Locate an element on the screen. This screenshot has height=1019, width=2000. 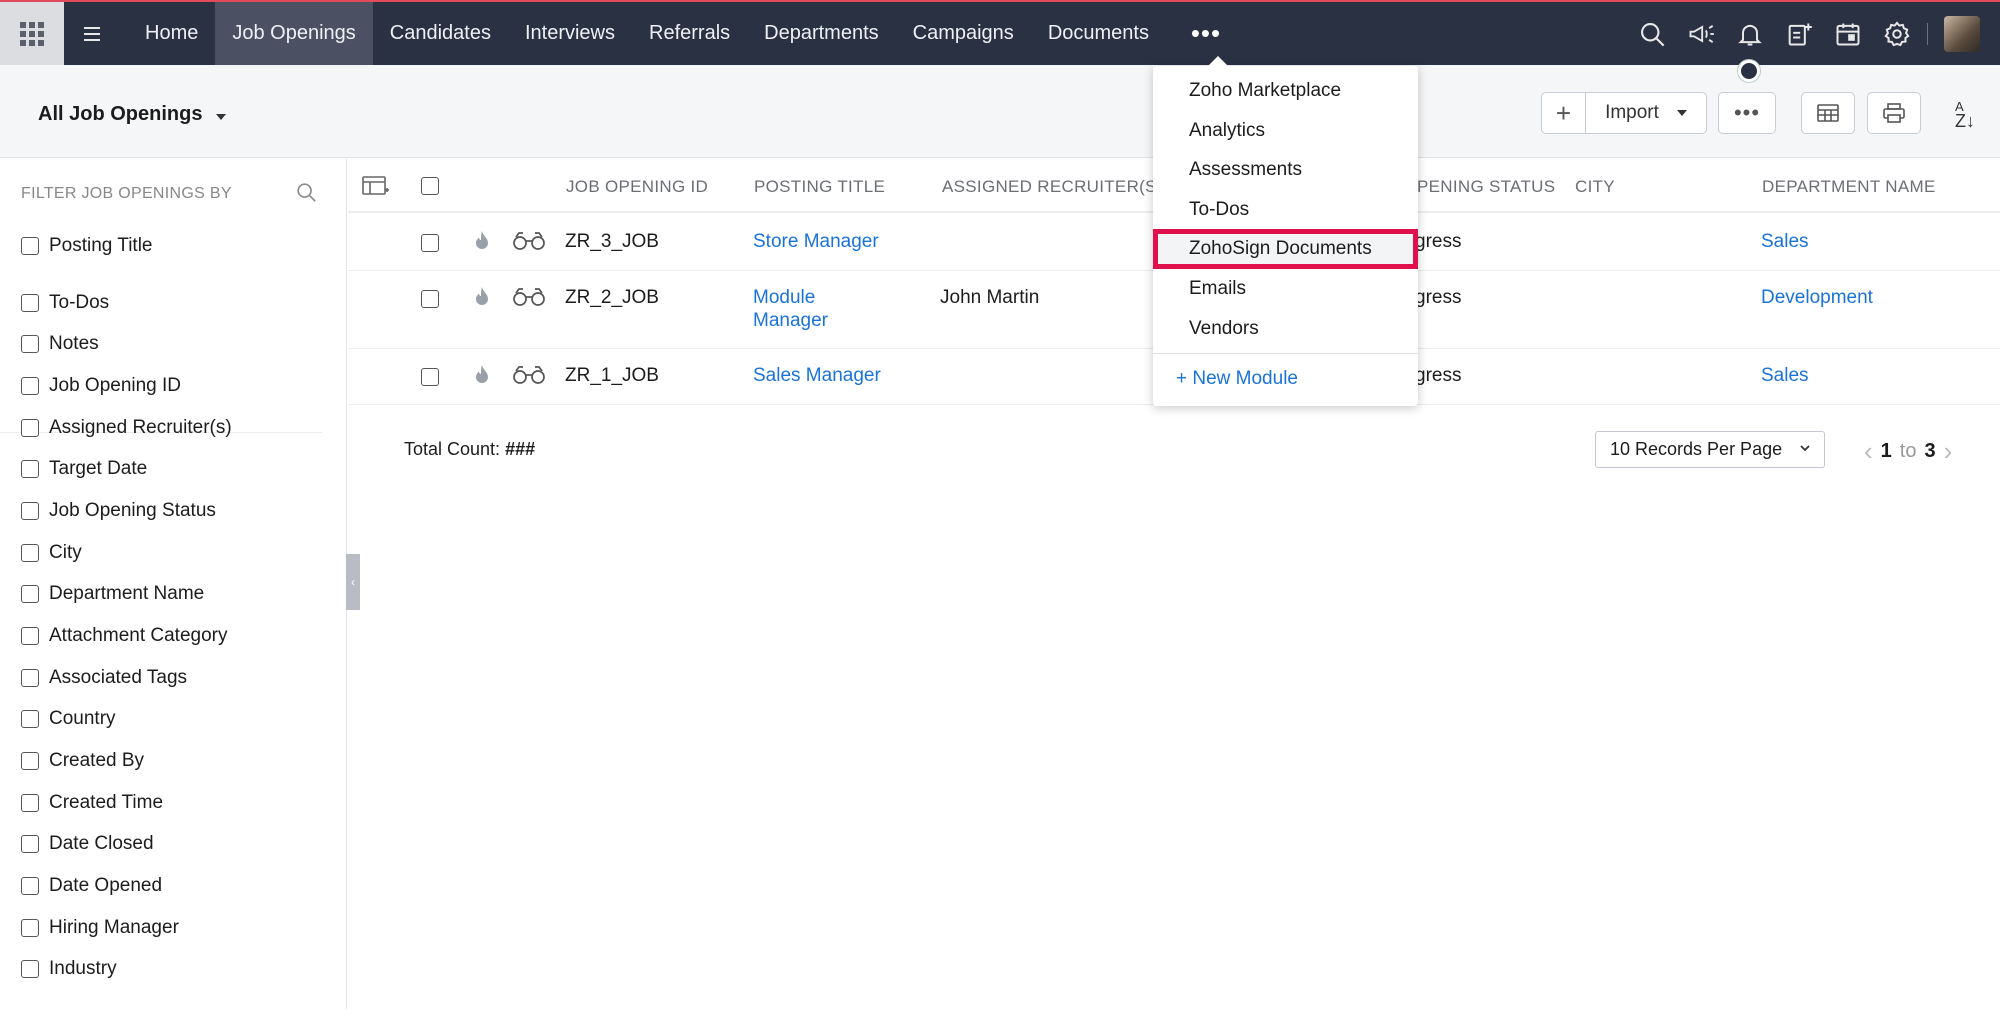
column-header-job-opening-id: JOB OPENING ID is located at coordinates (637, 187).